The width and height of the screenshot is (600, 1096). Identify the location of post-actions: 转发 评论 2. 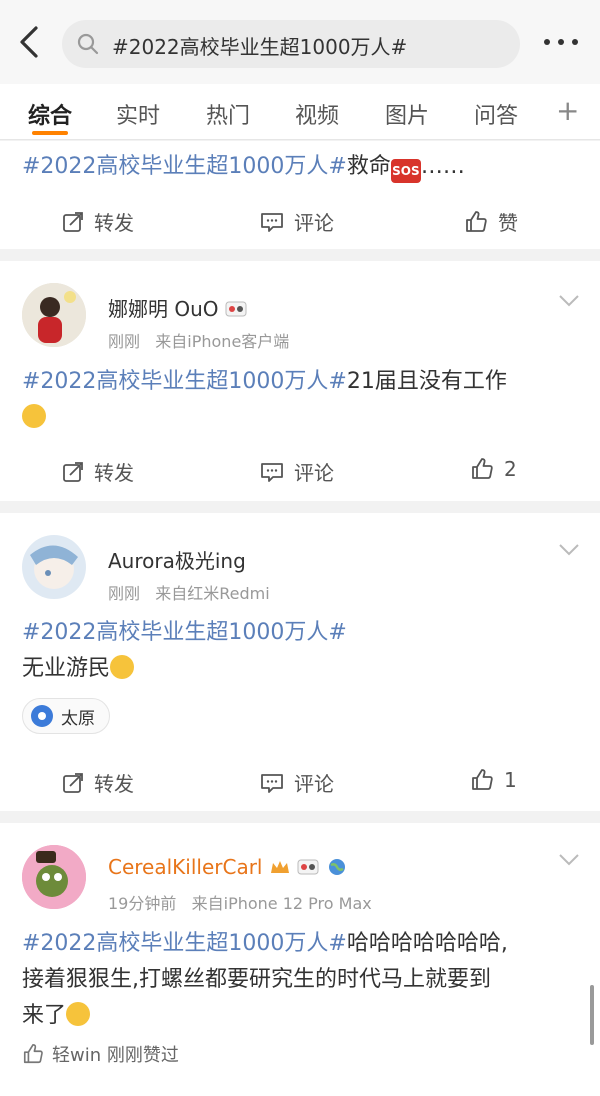
(300, 472).